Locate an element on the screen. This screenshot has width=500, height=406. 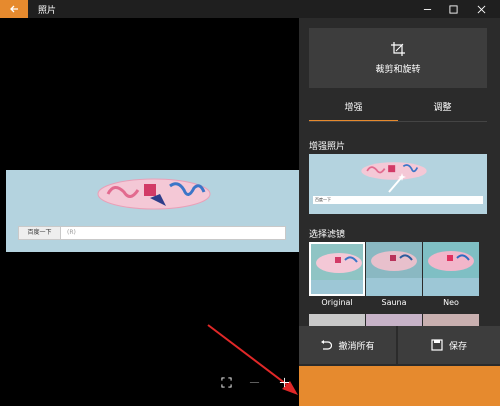
zoom-in-button is located at coordinates (284, 382).